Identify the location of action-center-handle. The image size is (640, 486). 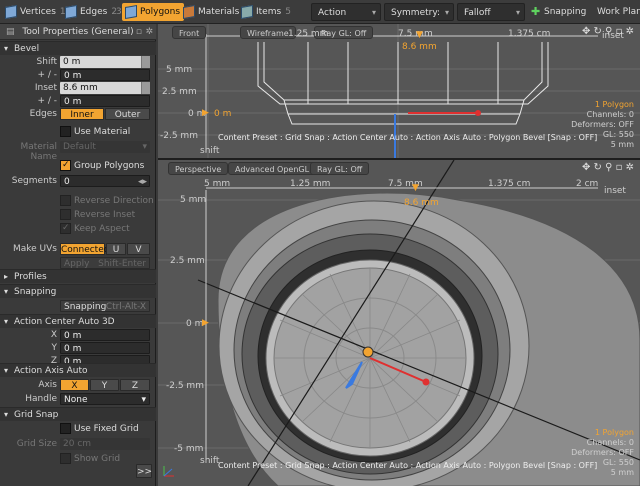
(368, 352).